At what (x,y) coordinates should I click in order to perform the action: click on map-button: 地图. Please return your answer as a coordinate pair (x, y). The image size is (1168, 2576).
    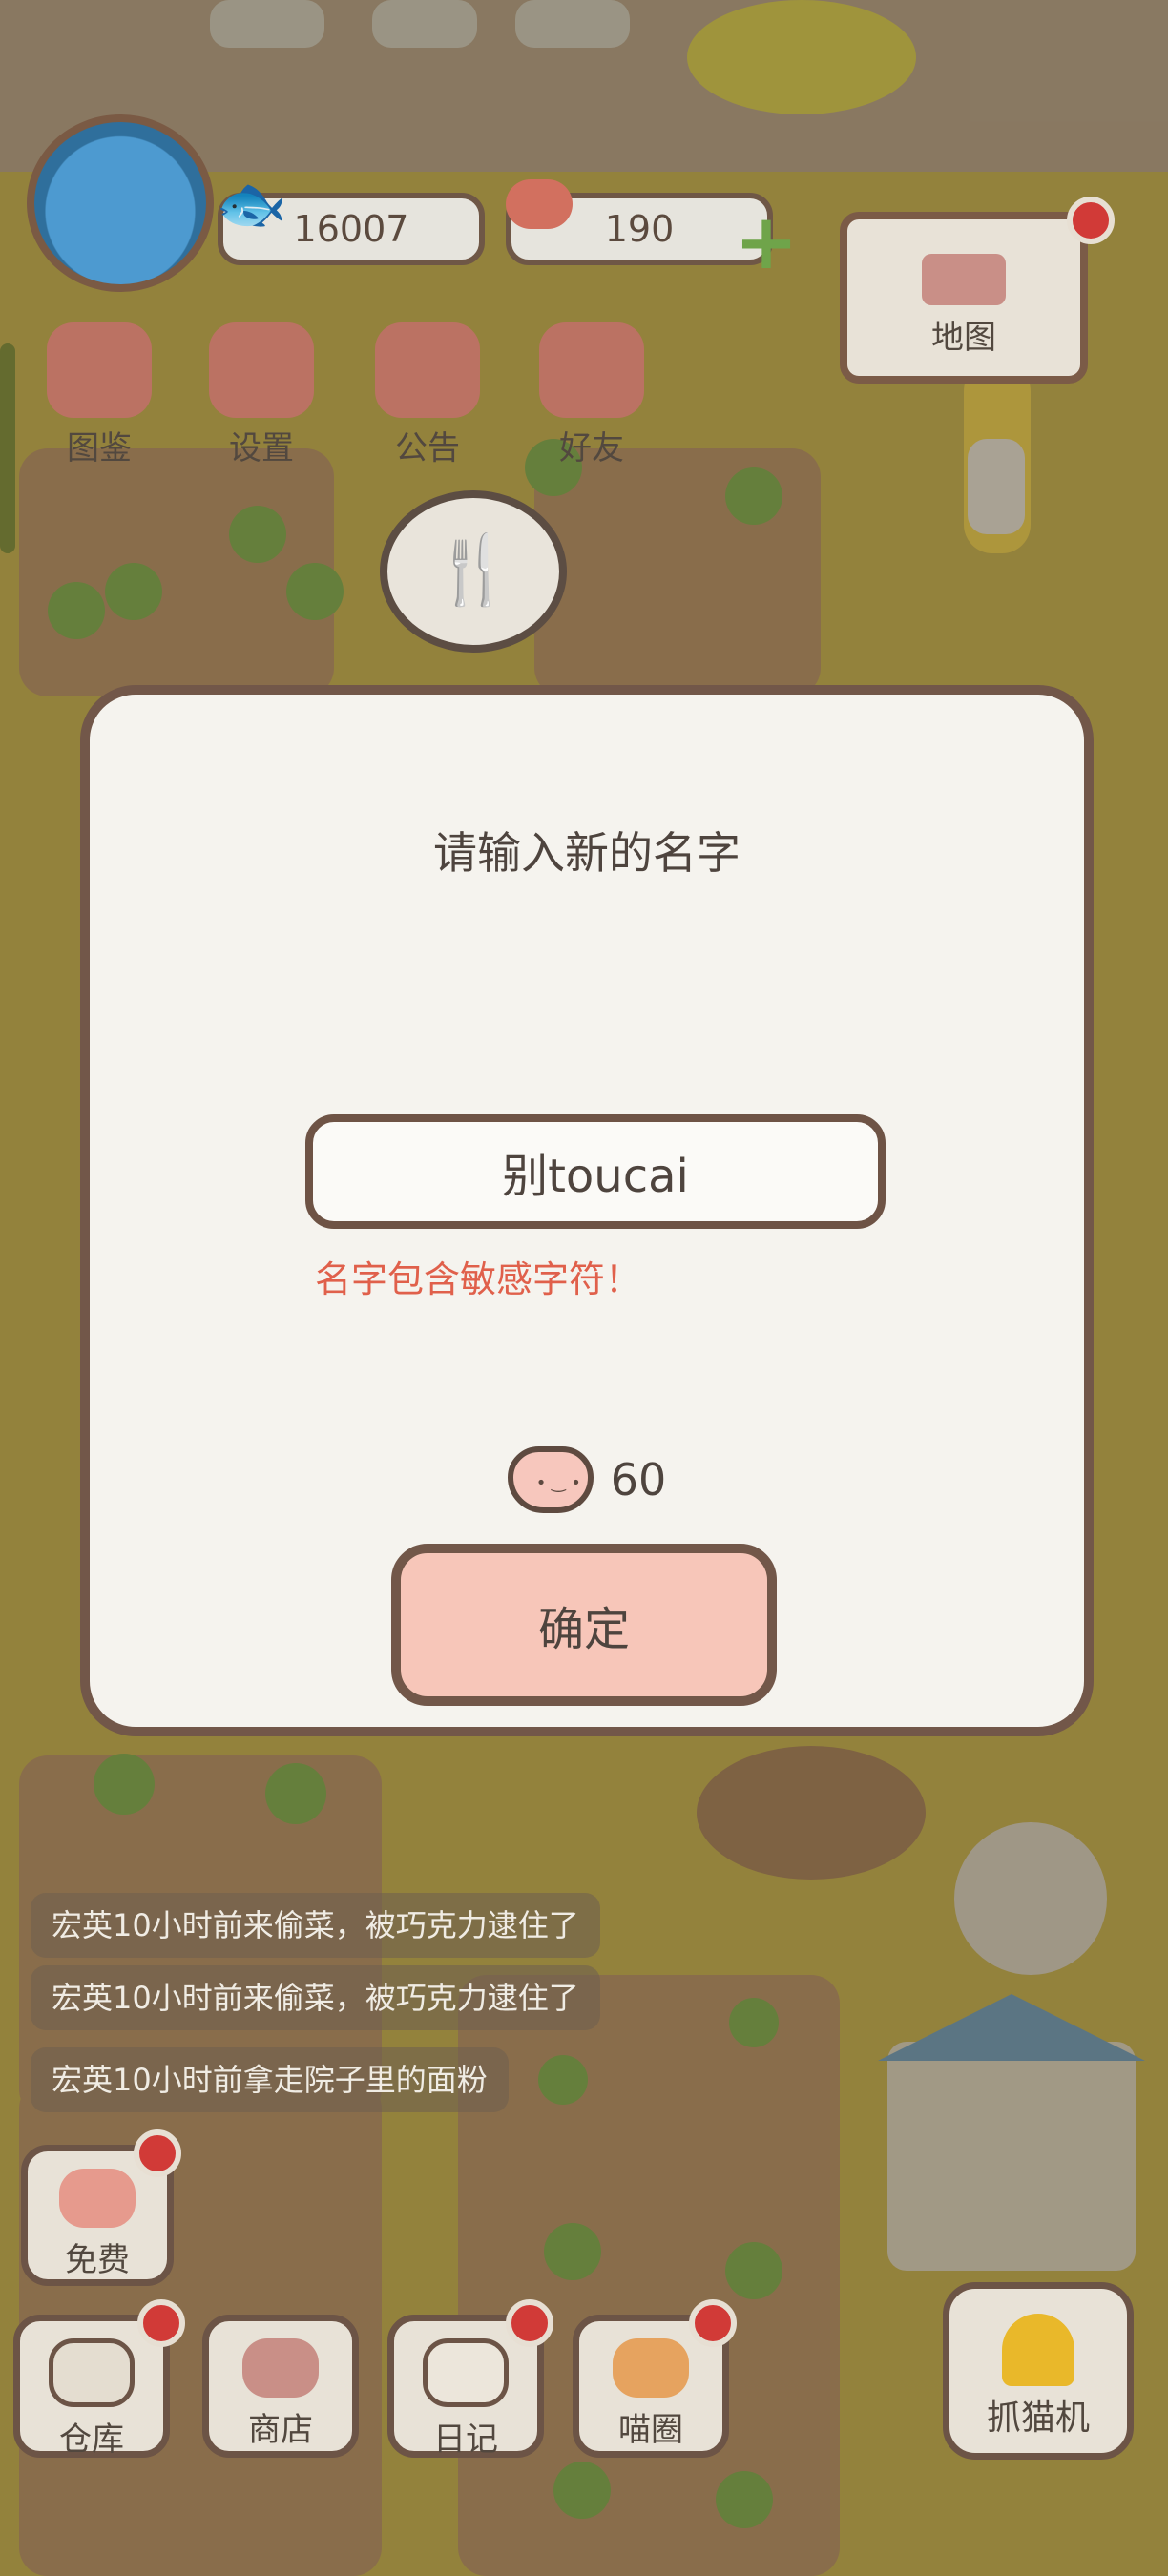
    Looking at the image, I should click on (964, 298).